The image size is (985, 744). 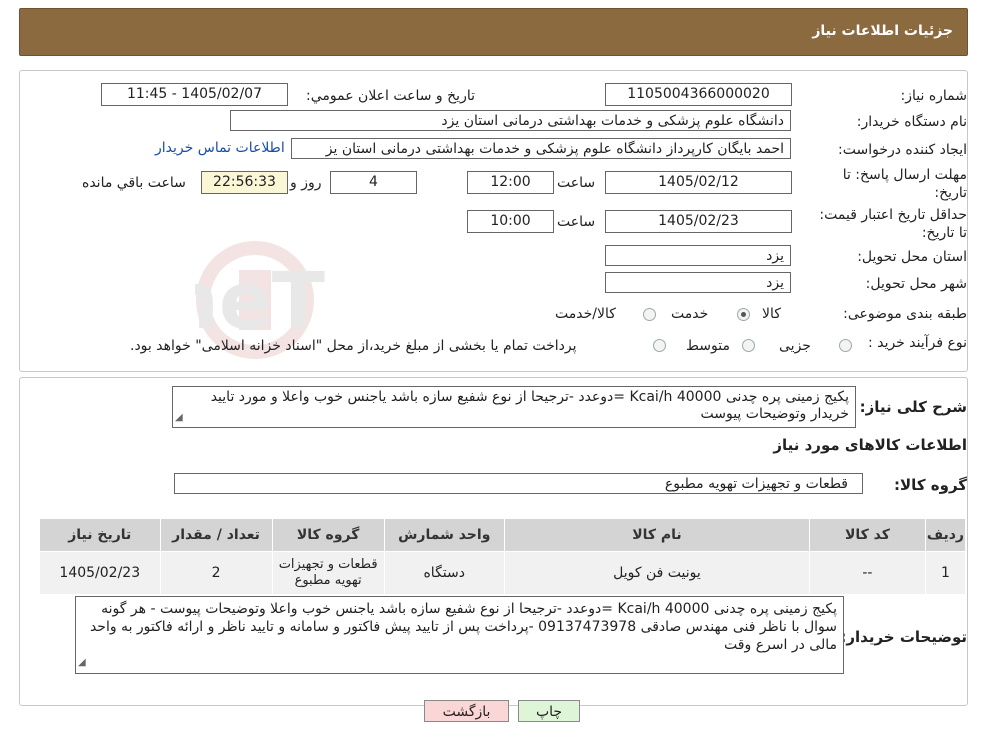 What do you see at coordinates (867, 535) in the screenshot?
I see `col-code-header: کد کالا` at bounding box center [867, 535].